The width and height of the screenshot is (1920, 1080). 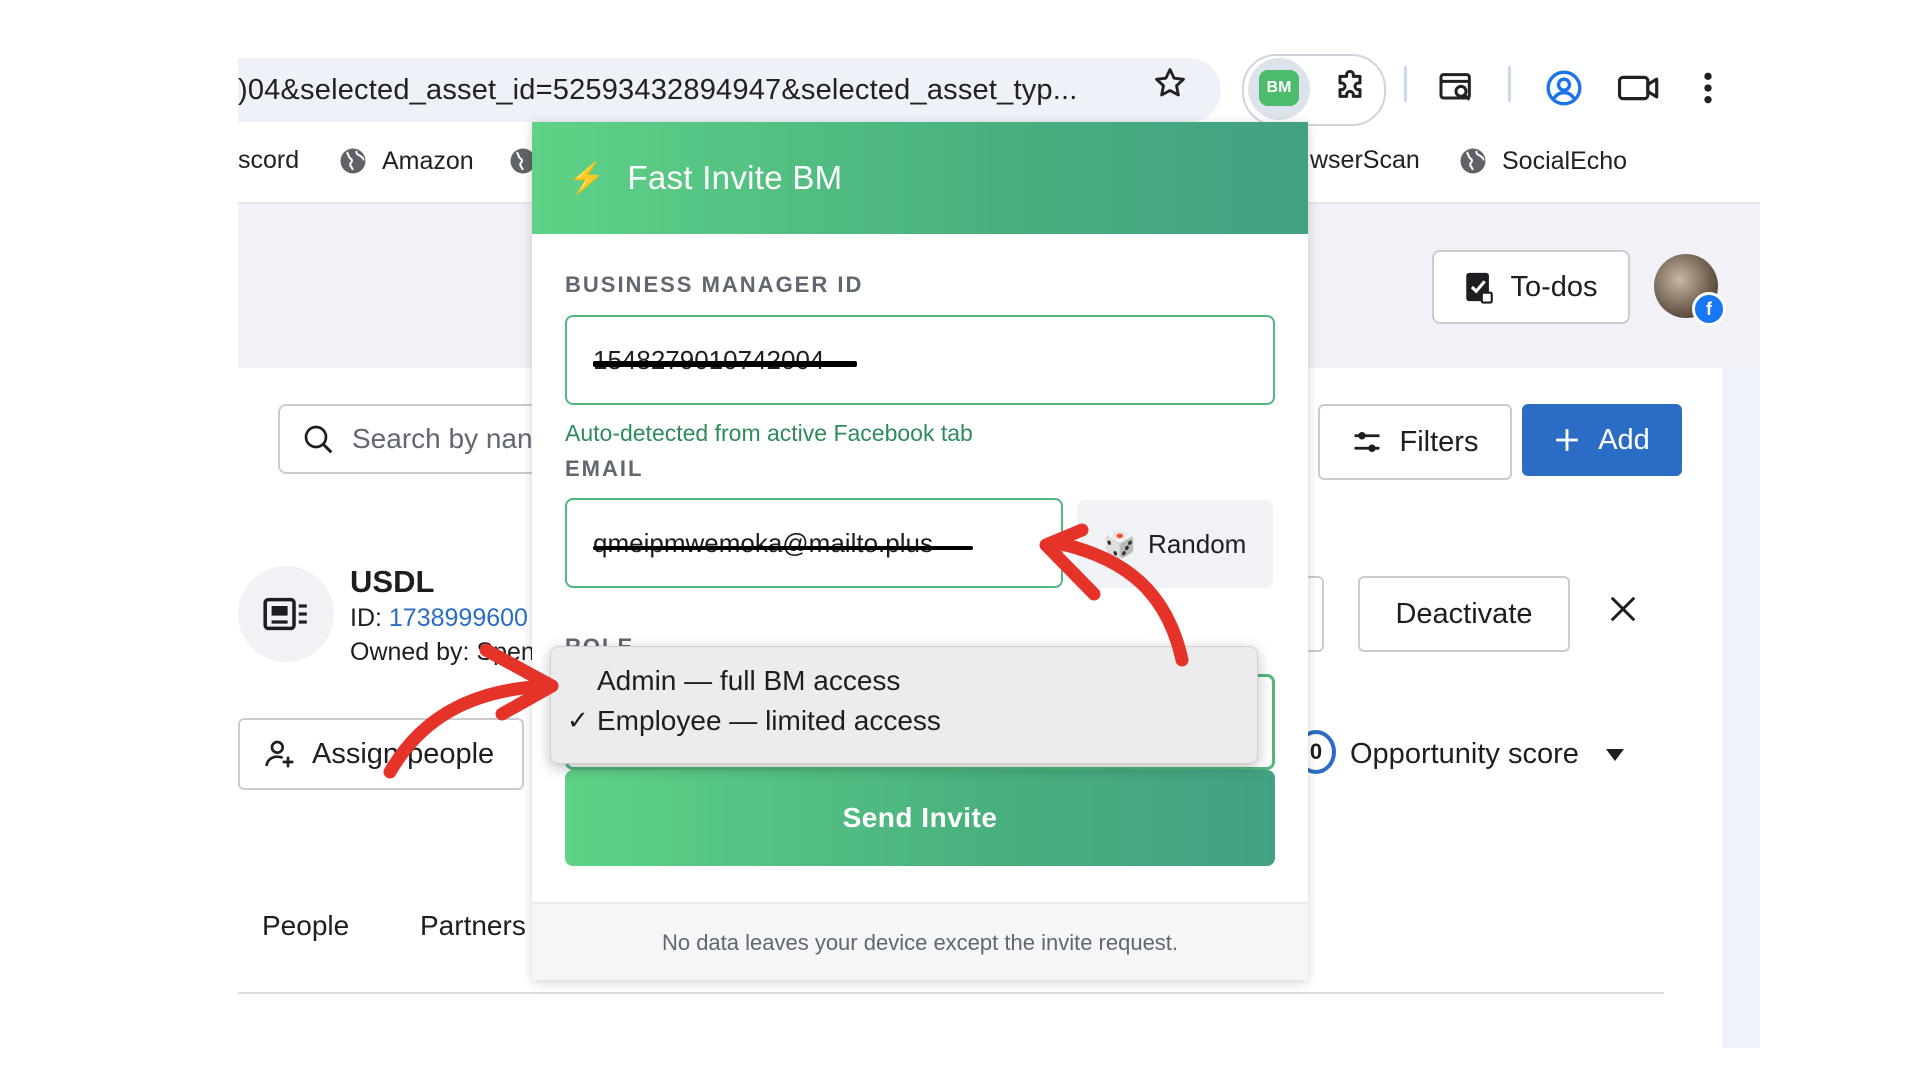 I want to click on bookmark-socialecho: SocialEcho, so click(x=1542, y=161).